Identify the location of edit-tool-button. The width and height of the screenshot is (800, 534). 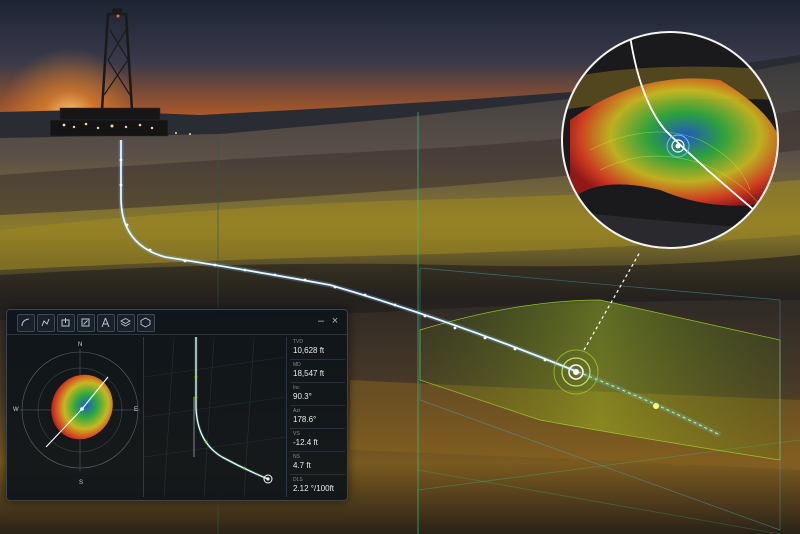
(86, 323).